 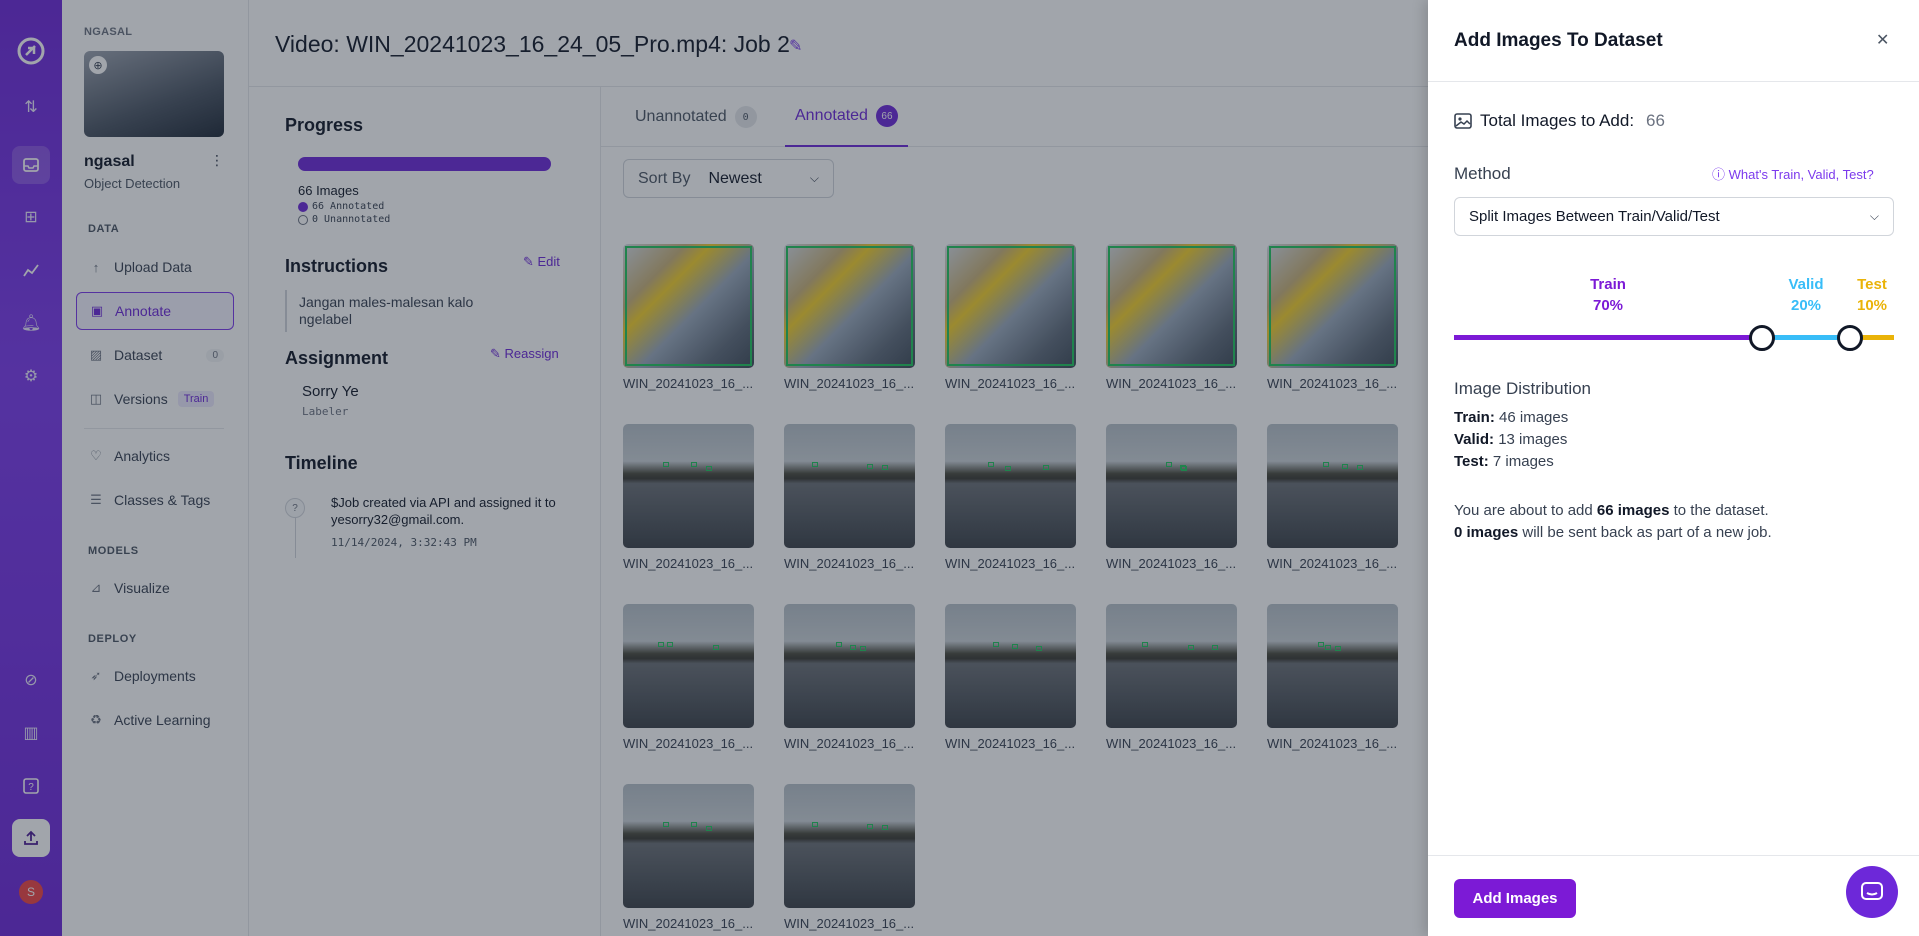 What do you see at coordinates (1523, 388) in the screenshot?
I see `distribution-title: Image Distribution` at bounding box center [1523, 388].